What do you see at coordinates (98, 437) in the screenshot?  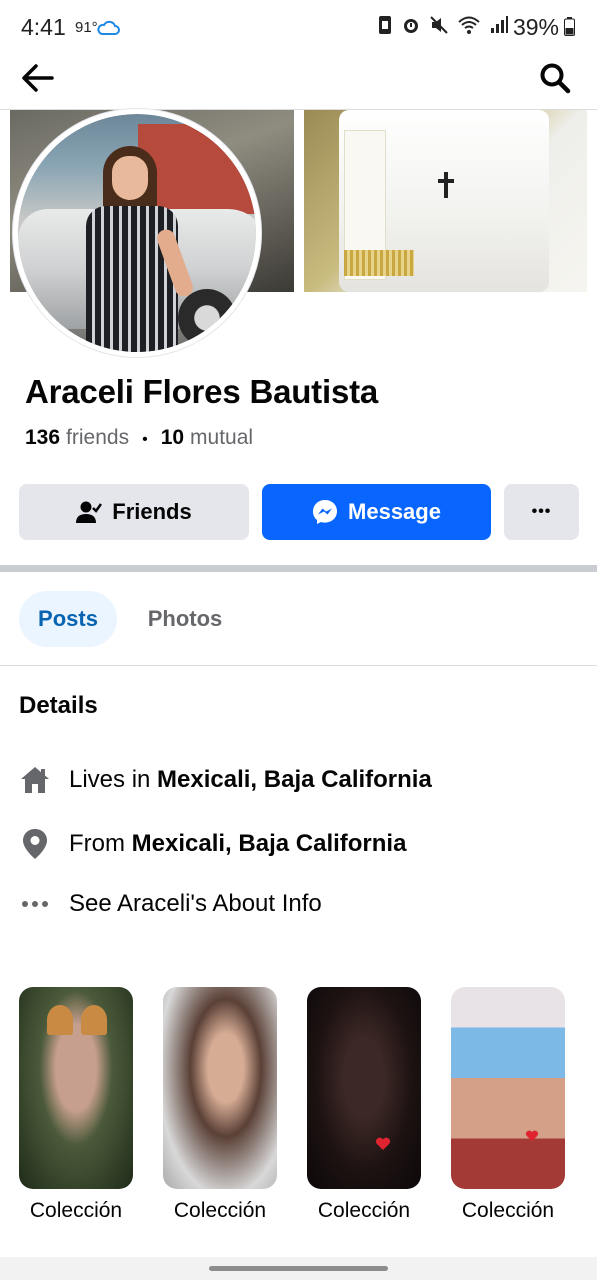 I see `friends-label: friends` at bounding box center [98, 437].